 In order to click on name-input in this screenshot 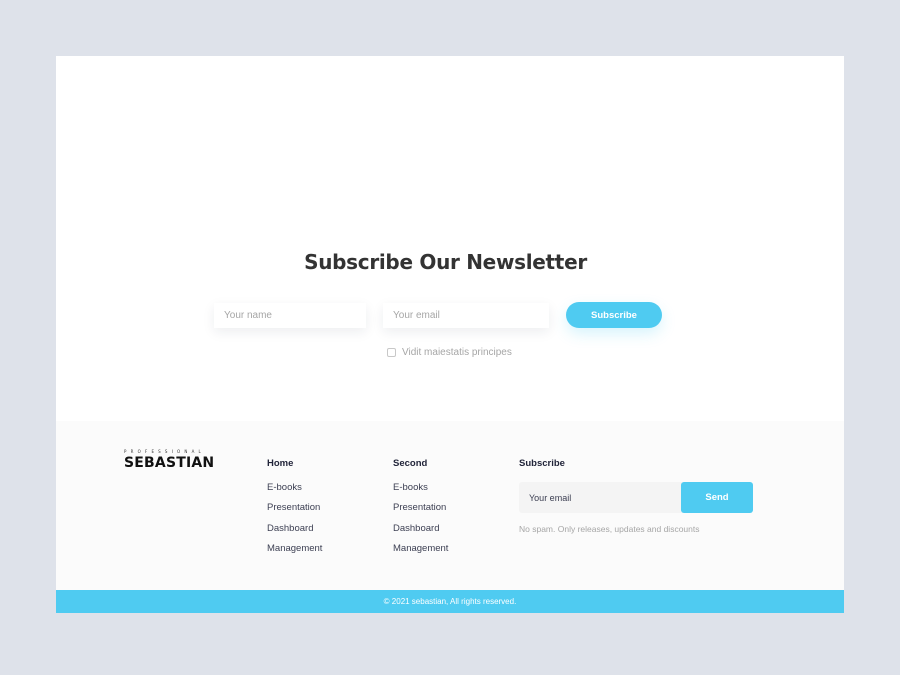, I will do `click(290, 315)`.